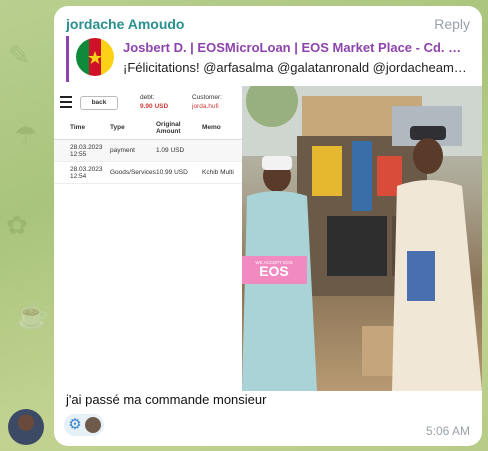 This screenshot has width=488, height=451. I want to click on menu-icon, so click(66, 103).